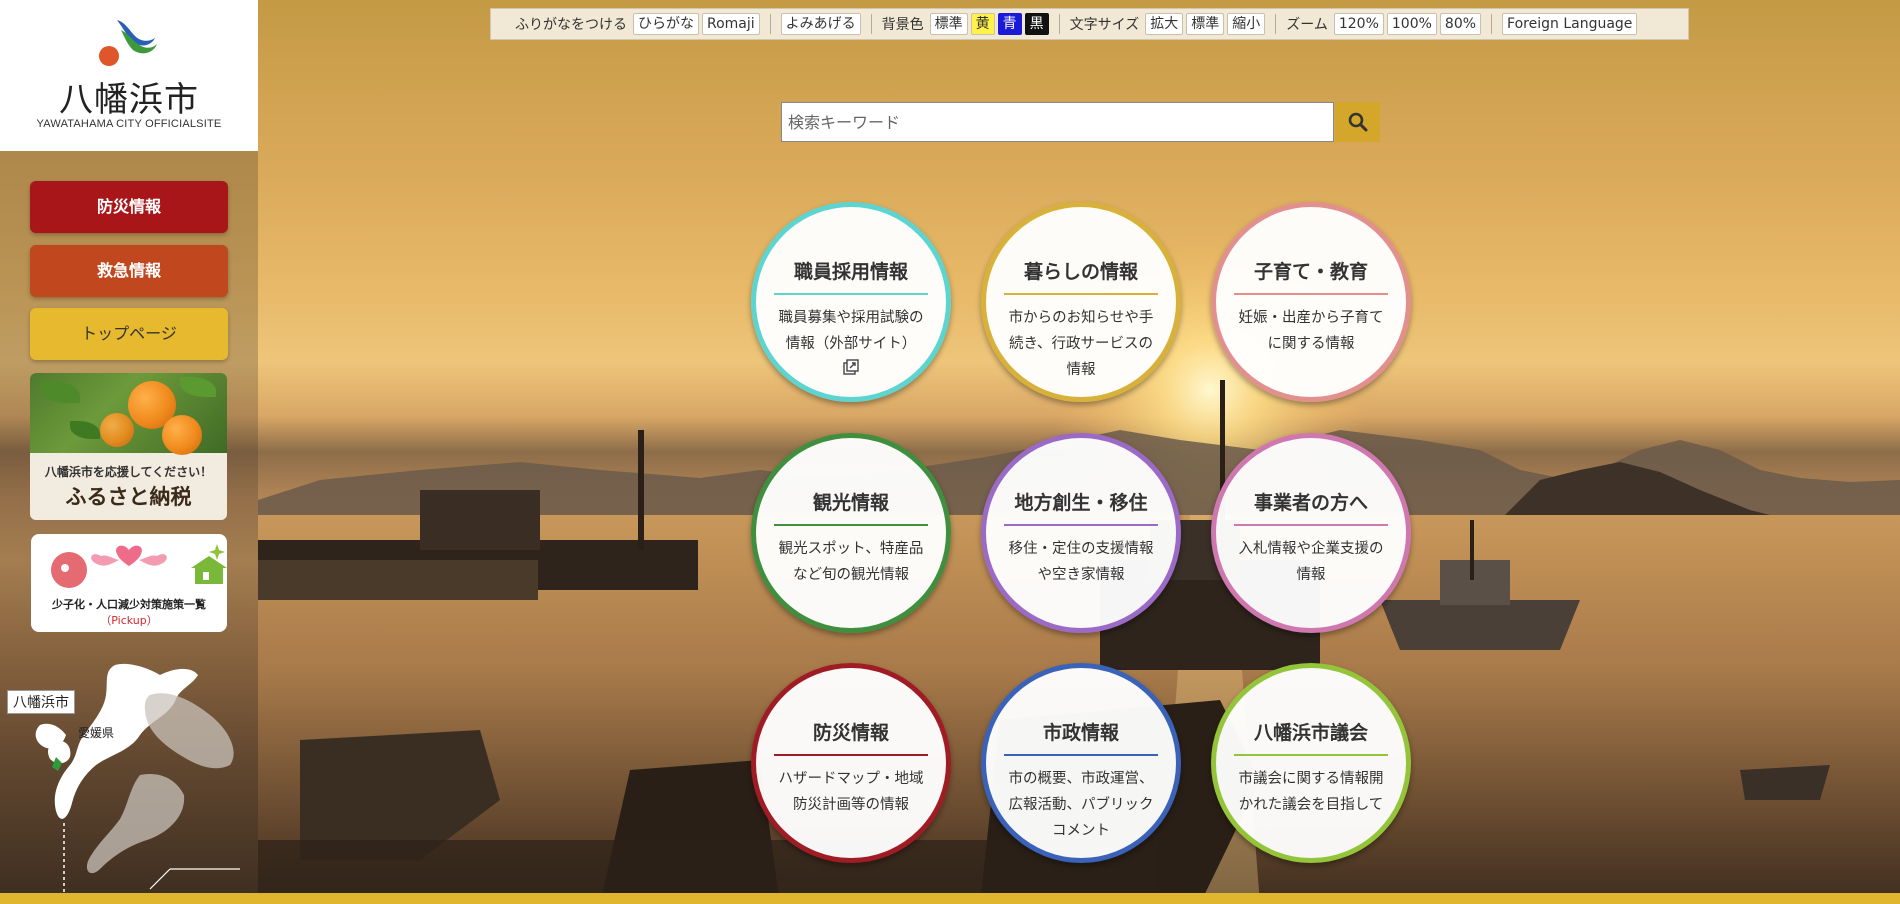 This screenshot has width=1900, height=904. What do you see at coordinates (1311, 763) in the screenshot?
I see `menu-assembly: 八幡浜市議会 市議会に関する情報開かれた議会を目指して` at bounding box center [1311, 763].